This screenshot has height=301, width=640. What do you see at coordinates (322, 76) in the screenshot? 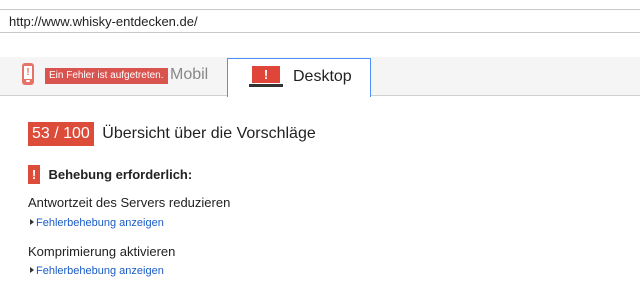
I see `tab-desktop-label: Desktop` at bounding box center [322, 76].